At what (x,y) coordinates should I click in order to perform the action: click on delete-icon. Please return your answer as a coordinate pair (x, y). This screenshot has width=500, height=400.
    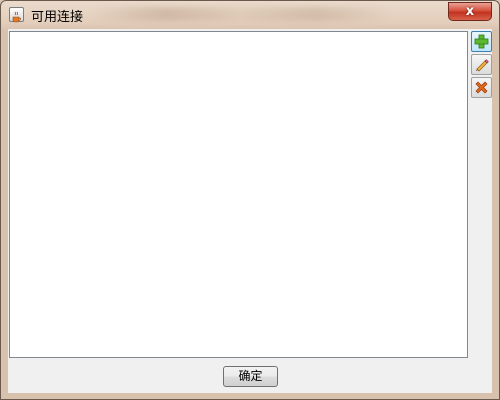
    Looking at the image, I should click on (481, 87).